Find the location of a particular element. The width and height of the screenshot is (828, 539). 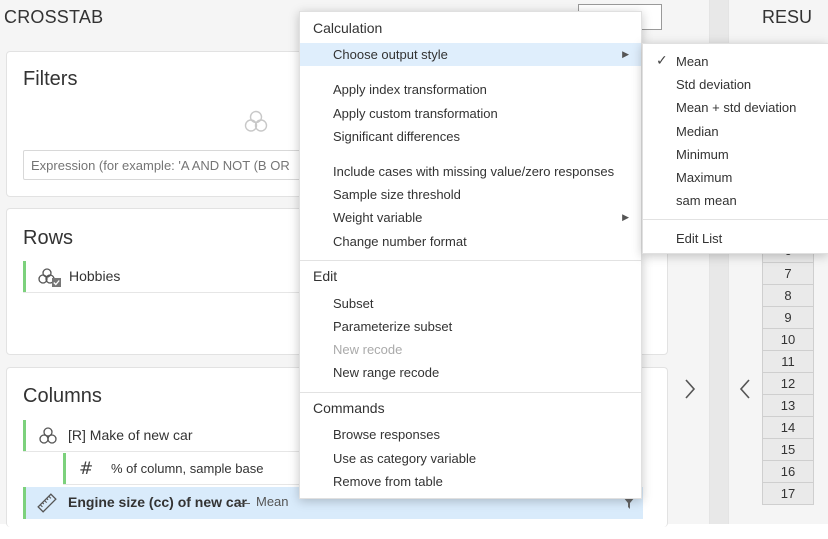

submenu-item-mean-std-deviation: Mean + std deviation is located at coordinates (735, 107).